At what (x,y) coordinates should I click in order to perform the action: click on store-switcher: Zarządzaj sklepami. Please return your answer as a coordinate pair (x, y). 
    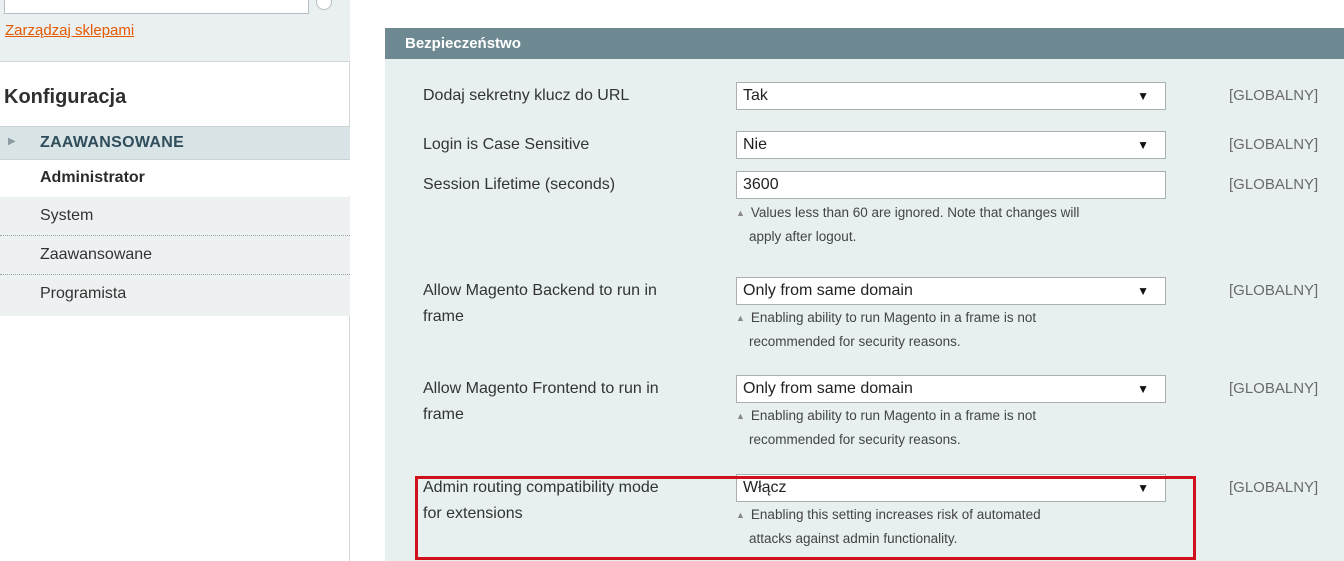
    Looking at the image, I should click on (175, 31).